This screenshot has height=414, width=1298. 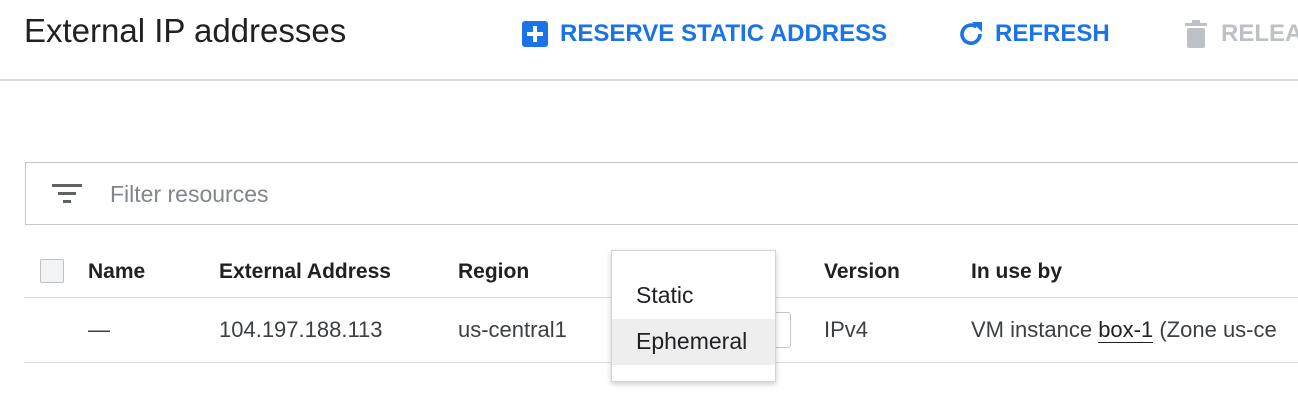 I want to click on region-cell: us-central1, so click(x=512, y=329).